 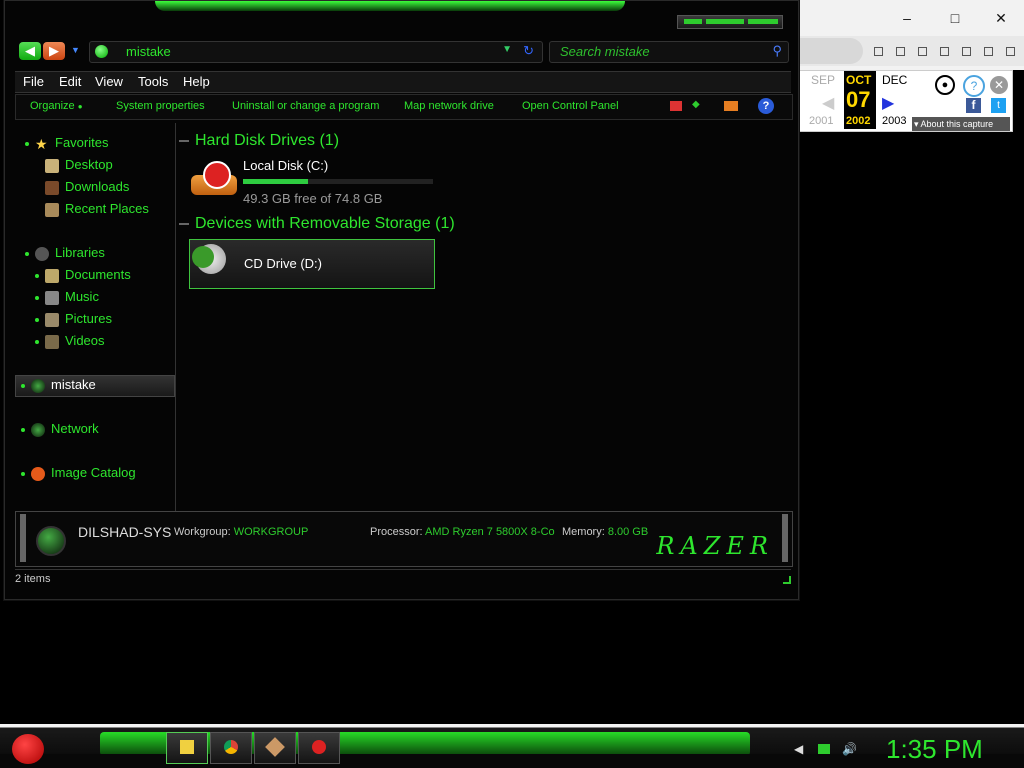 What do you see at coordinates (67, 298) in the screenshot?
I see `nav-music: Music` at bounding box center [67, 298].